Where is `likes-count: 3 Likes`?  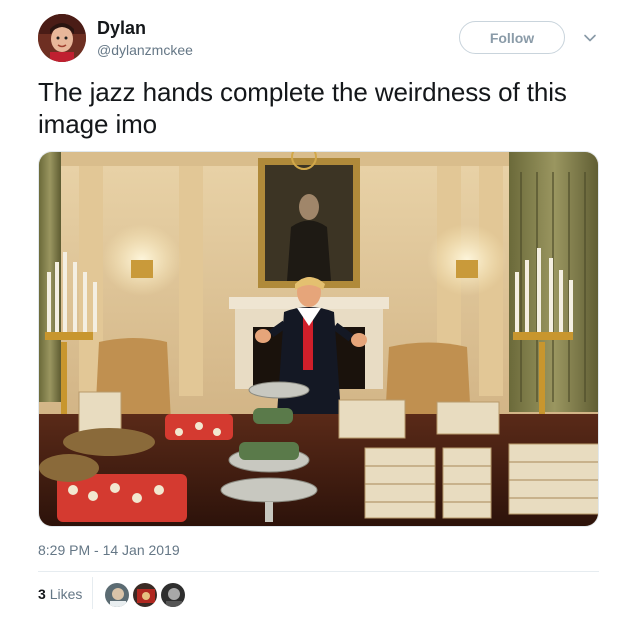
likes-count: 3 Likes is located at coordinates (60, 594).